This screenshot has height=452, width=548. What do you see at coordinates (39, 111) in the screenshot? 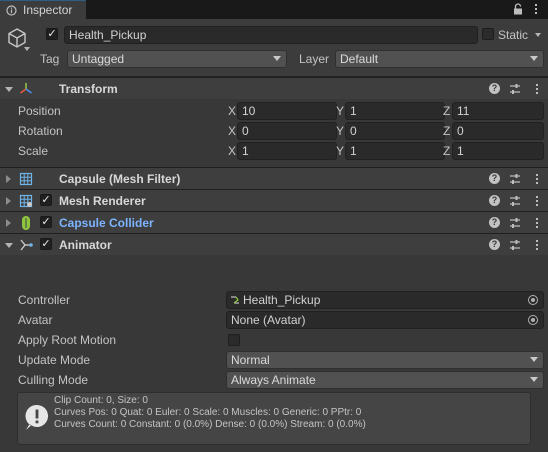
I see `position-label: Position` at bounding box center [39, 111].